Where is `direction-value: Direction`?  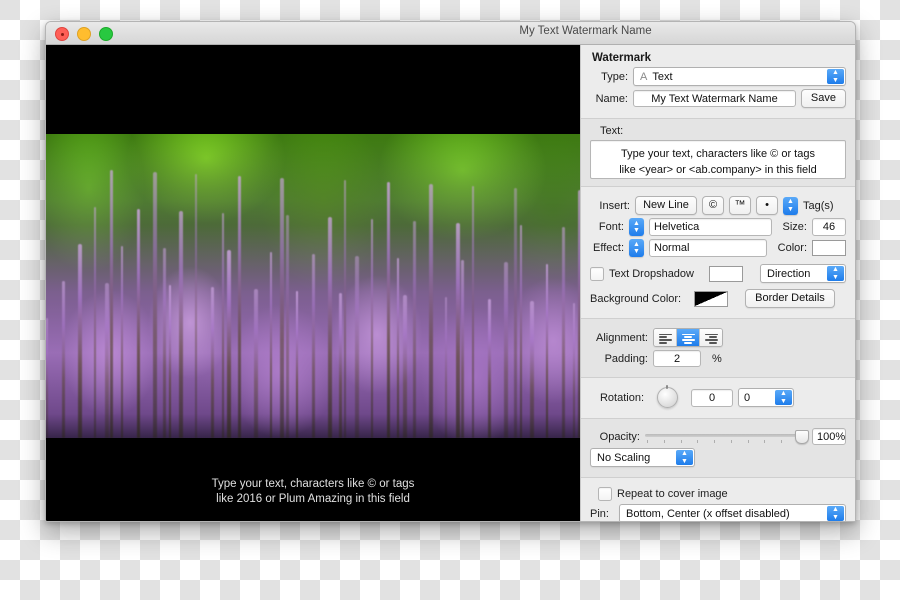
direction-value: Direction is located at coordinates (789, 274).